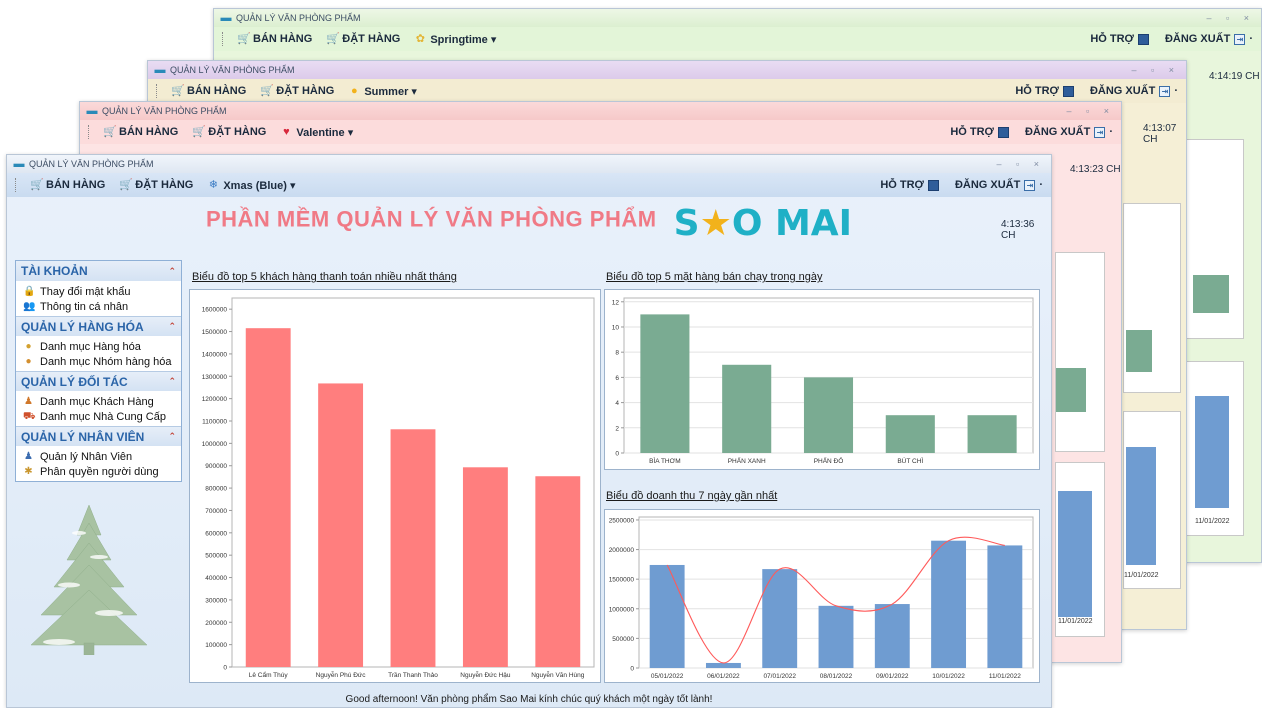 This screenshot has width=1262, height=708. What do you see at coordinates (686, 223) in the screenshot?
I see `logo-text: S` at bounding box center [686, 223].